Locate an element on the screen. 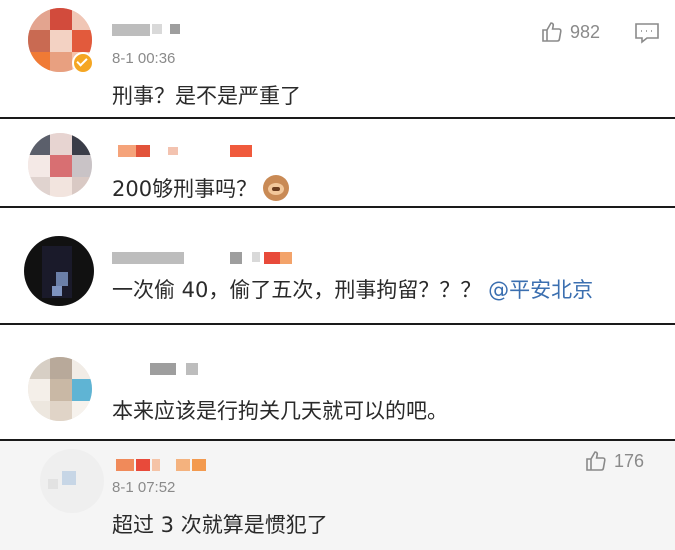 The width and height of the screenshot is (675, 550). comment-text: 一次偷 40，偷了五次，刑事拘留？？？ @平安北京 is located at coordinates (352, 289).